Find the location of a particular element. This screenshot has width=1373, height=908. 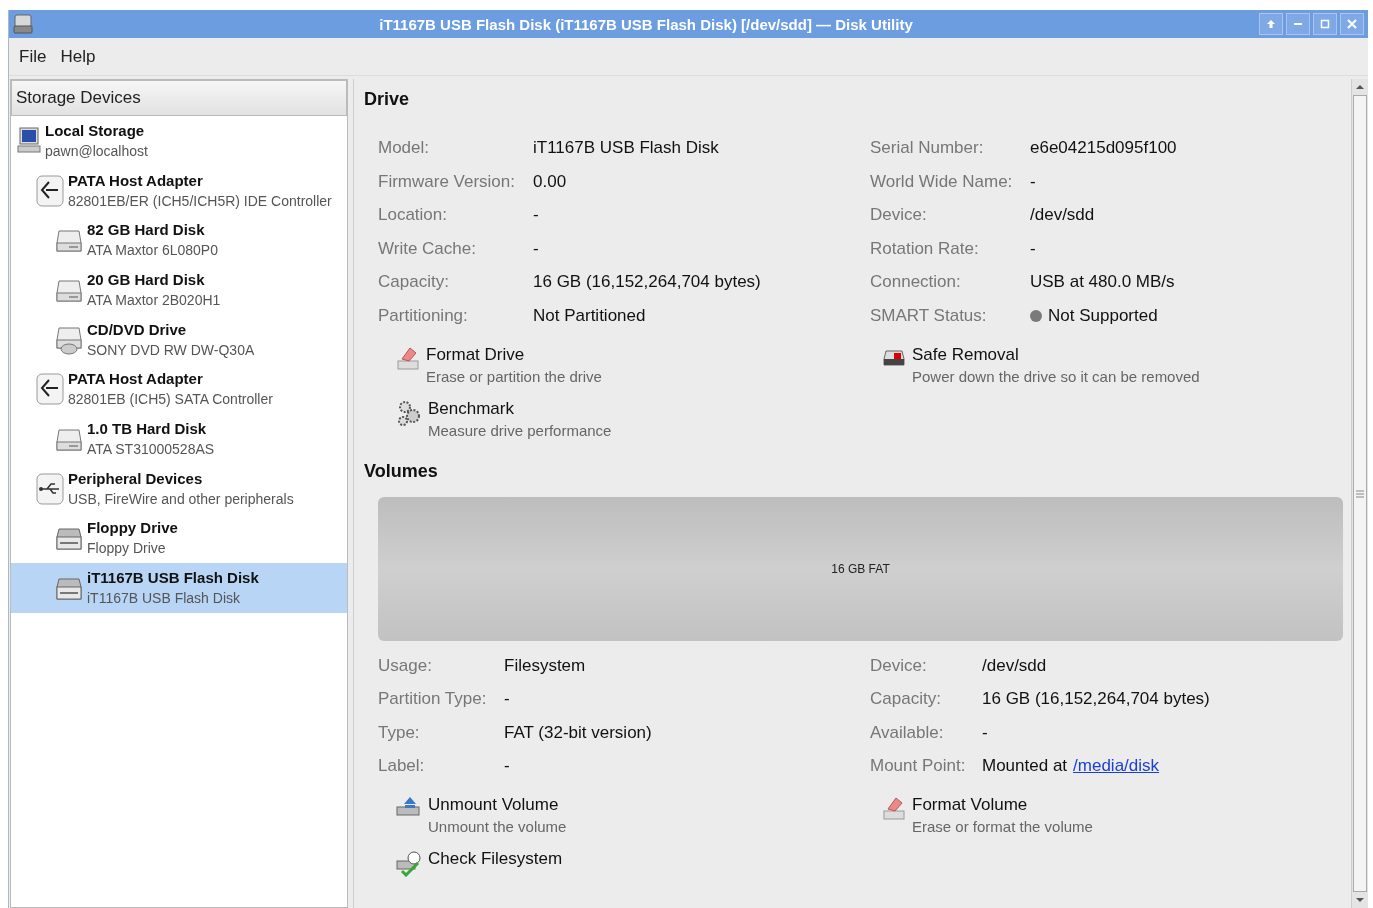

field-label: Firmware Version: is located at coordinates (447, 181).